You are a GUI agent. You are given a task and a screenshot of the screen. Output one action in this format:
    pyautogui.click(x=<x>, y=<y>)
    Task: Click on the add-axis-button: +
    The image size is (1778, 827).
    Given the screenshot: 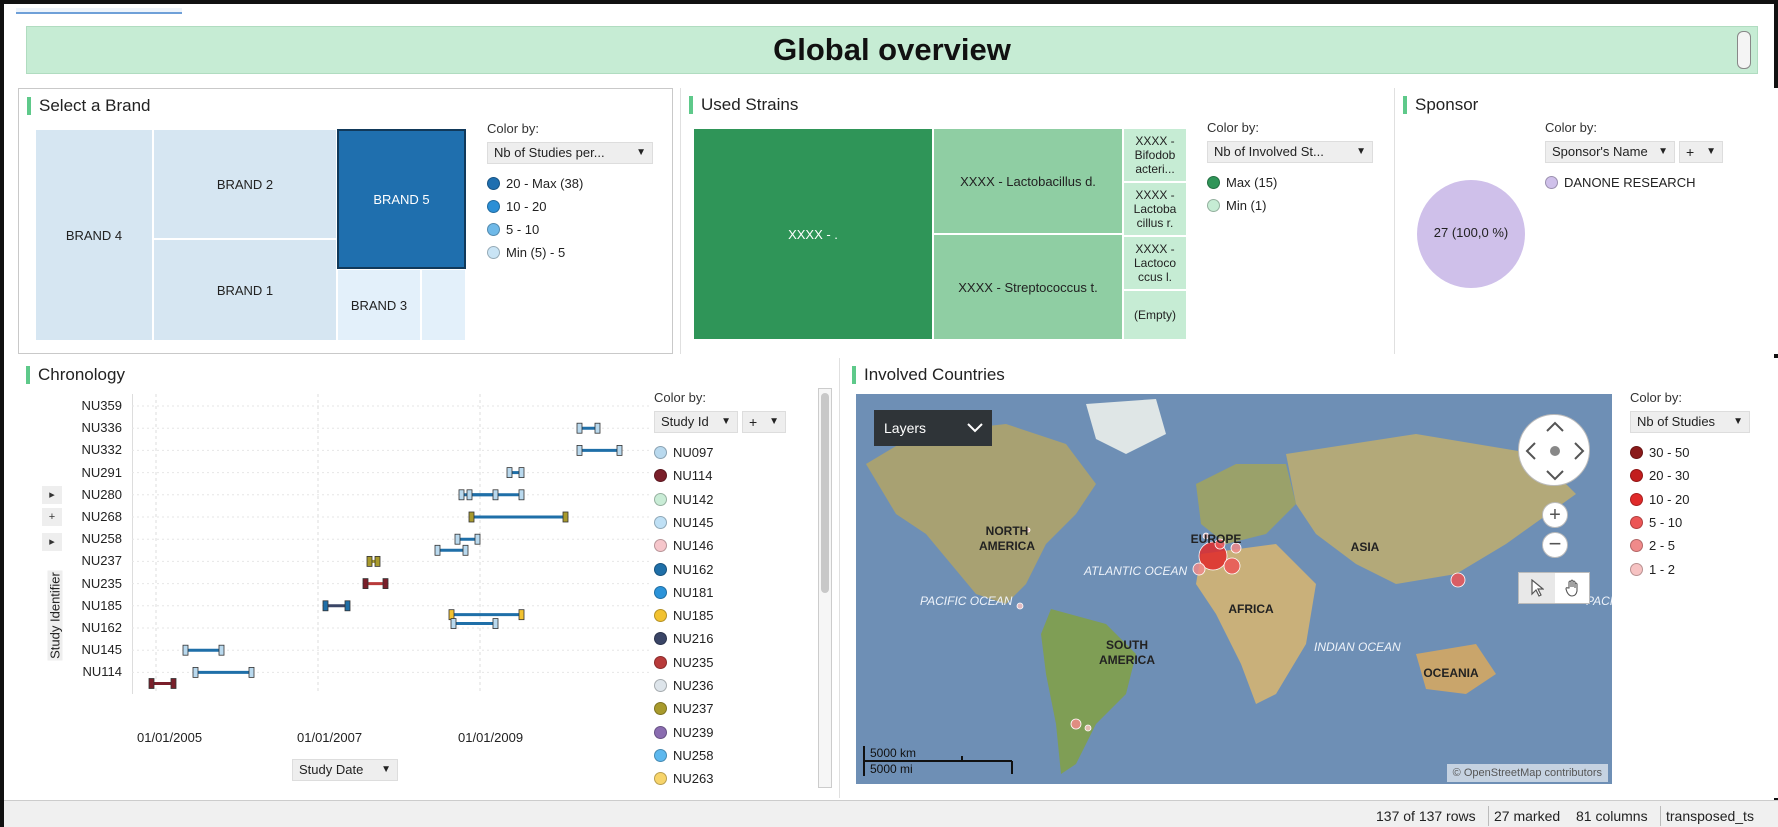 What is the action you would take?
    pyautogui.click(x=52, y=517)
    